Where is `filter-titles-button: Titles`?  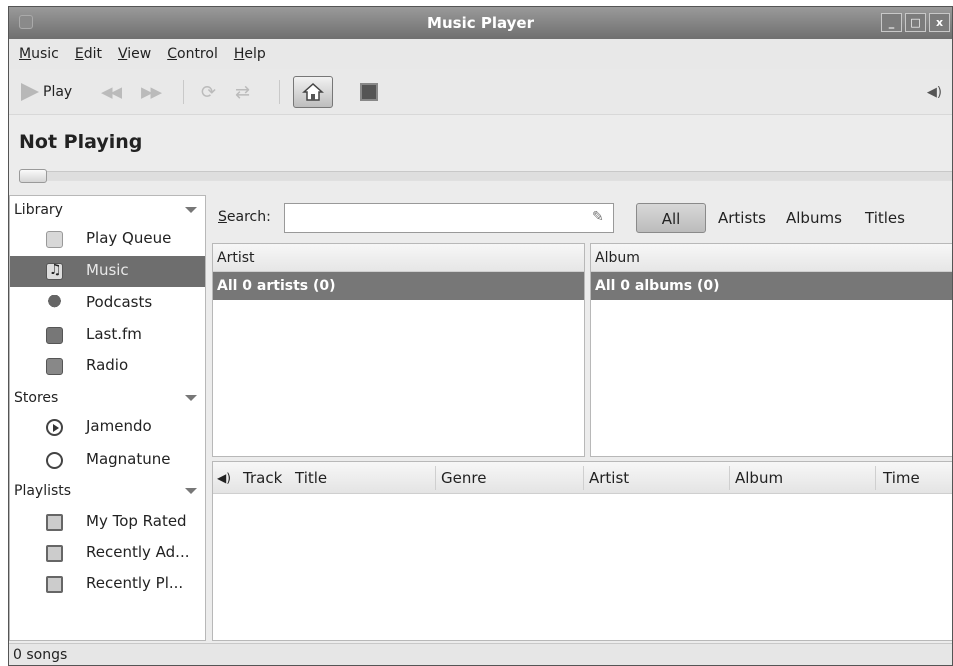 filter-titles-button: Titles is located at coordinates (885, 218).